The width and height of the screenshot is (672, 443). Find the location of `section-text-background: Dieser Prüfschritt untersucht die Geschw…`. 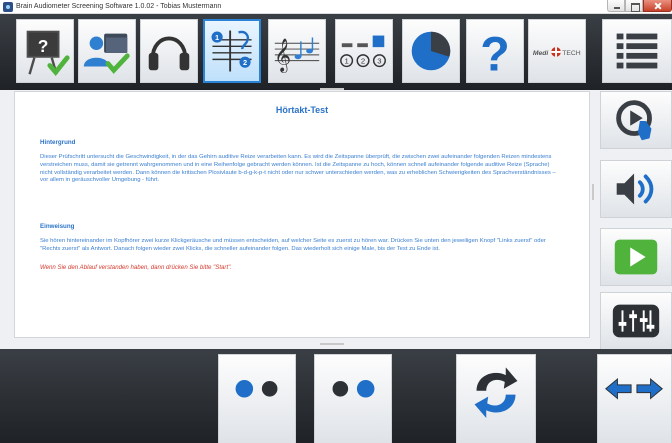

section-text-background: Dieser Prüfschritt untersucht die Geschw… is located at coordinates (298, 169).